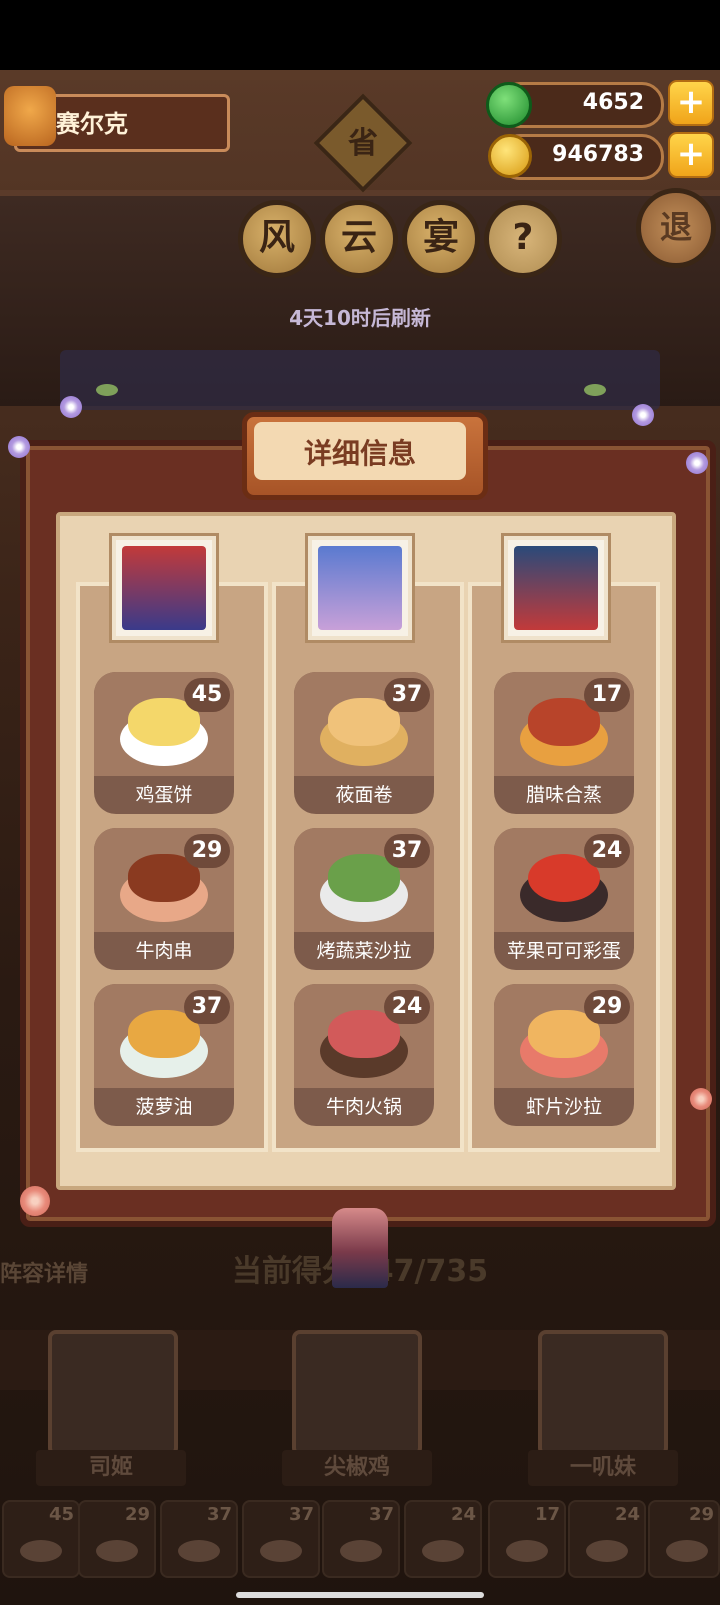  What do you see at coordinates (564, 899) in the screenshot?
I see `dish-card: 24 苹果可可彩蛋` at bounding box center [564, 899].